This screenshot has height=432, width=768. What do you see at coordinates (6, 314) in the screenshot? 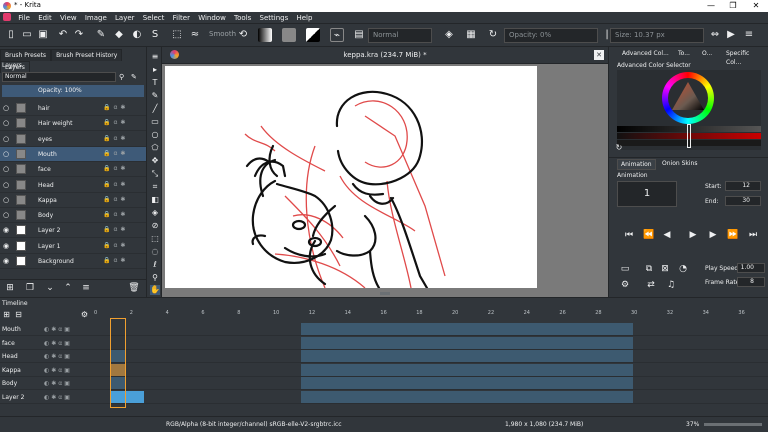
I see `timeline-add-layer-icon: ⊞` at bounding box center [6, 314].